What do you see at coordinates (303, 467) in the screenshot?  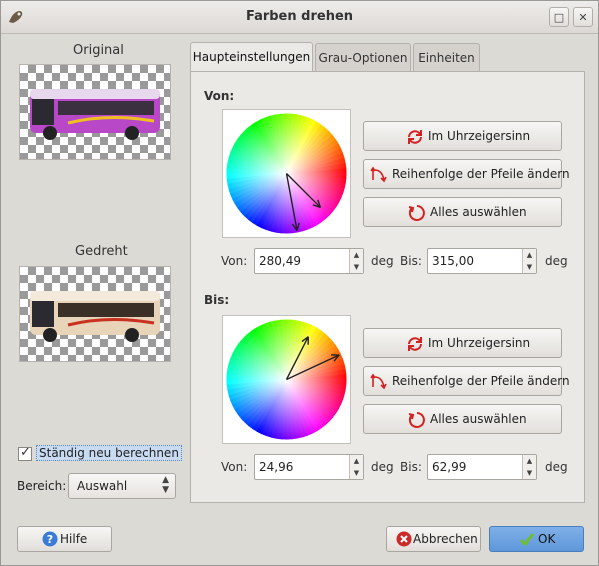 I see `to-von-input` at bounding box center [303, 467].